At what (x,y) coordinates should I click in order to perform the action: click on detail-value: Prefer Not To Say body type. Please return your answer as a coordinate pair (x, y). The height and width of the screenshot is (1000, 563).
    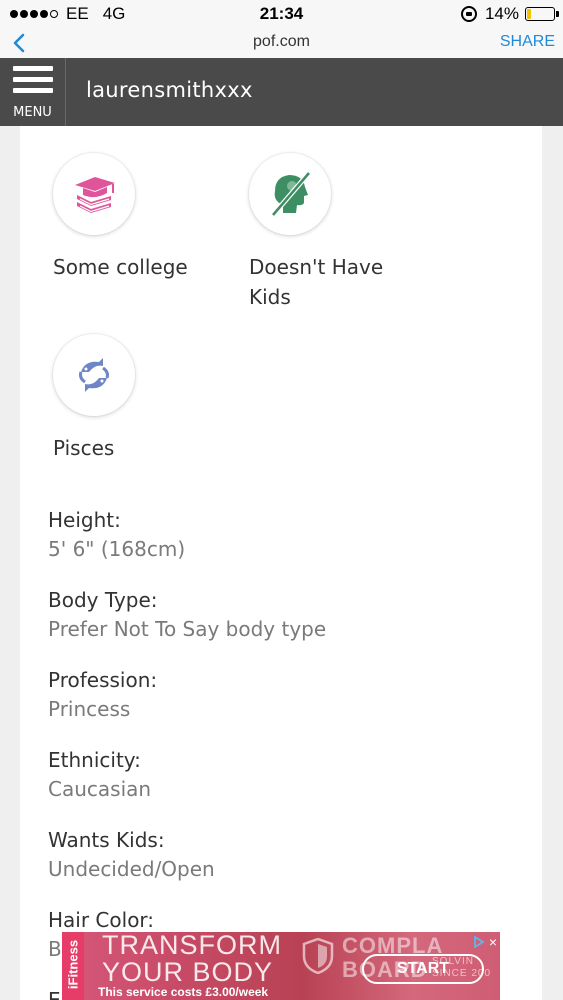
    Looking at the image, I should click on (187, 629).